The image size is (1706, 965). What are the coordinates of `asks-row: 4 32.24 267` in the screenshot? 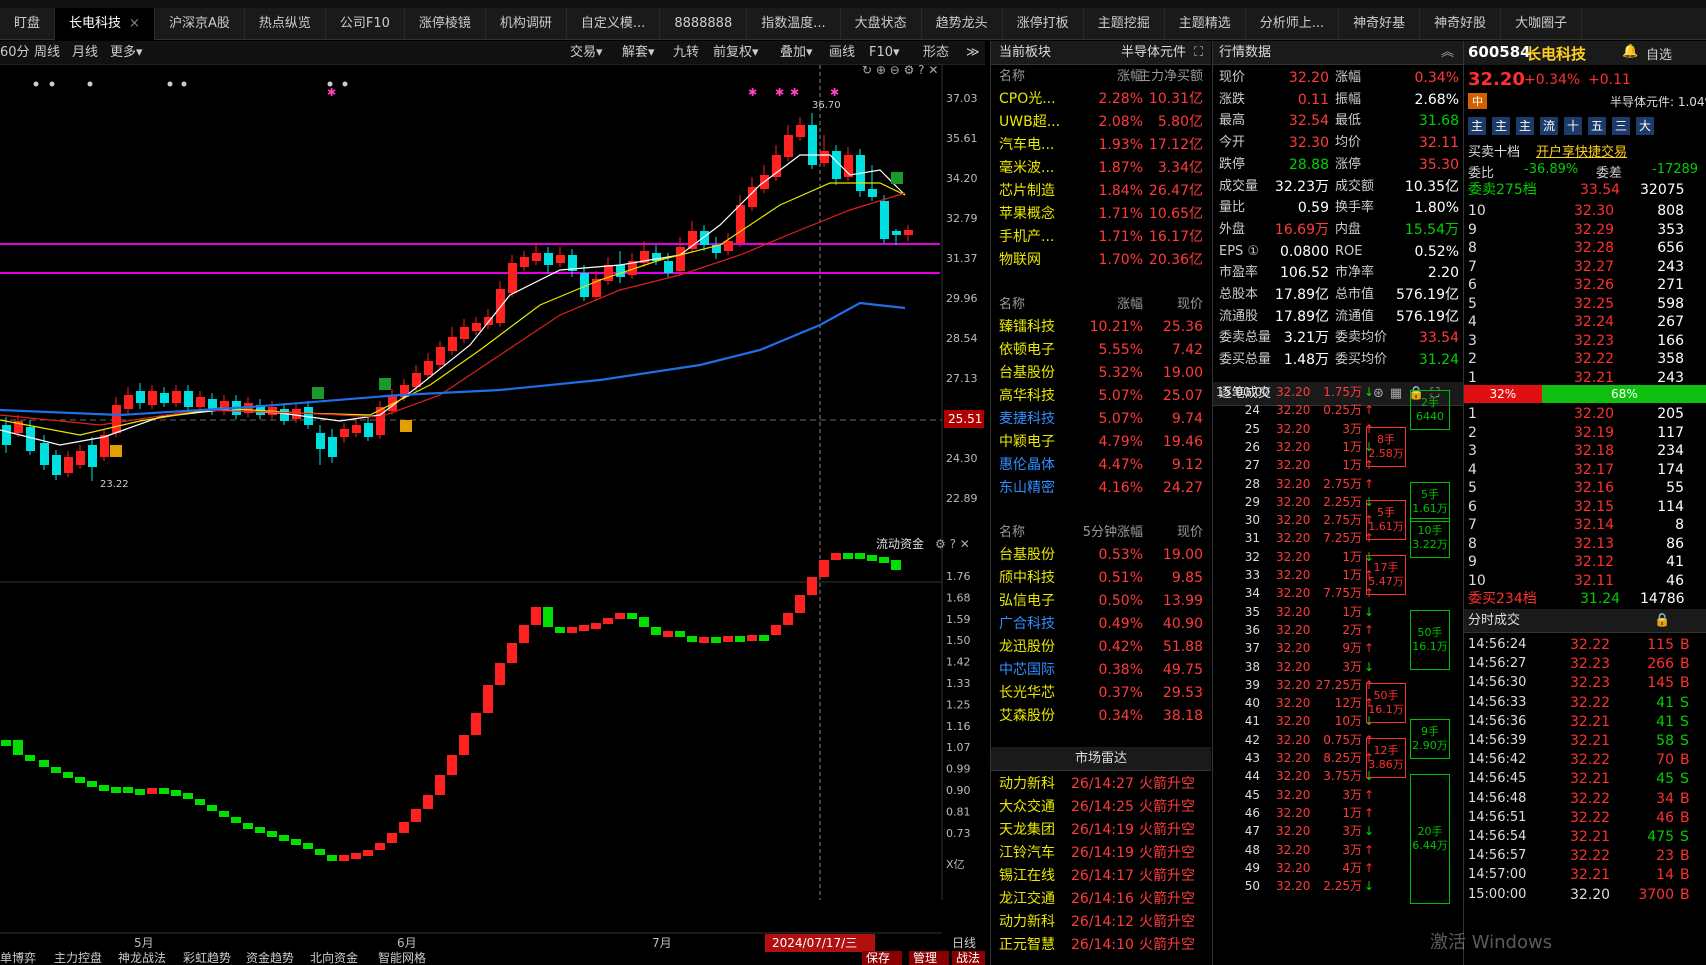 It's located at (1585, 321).